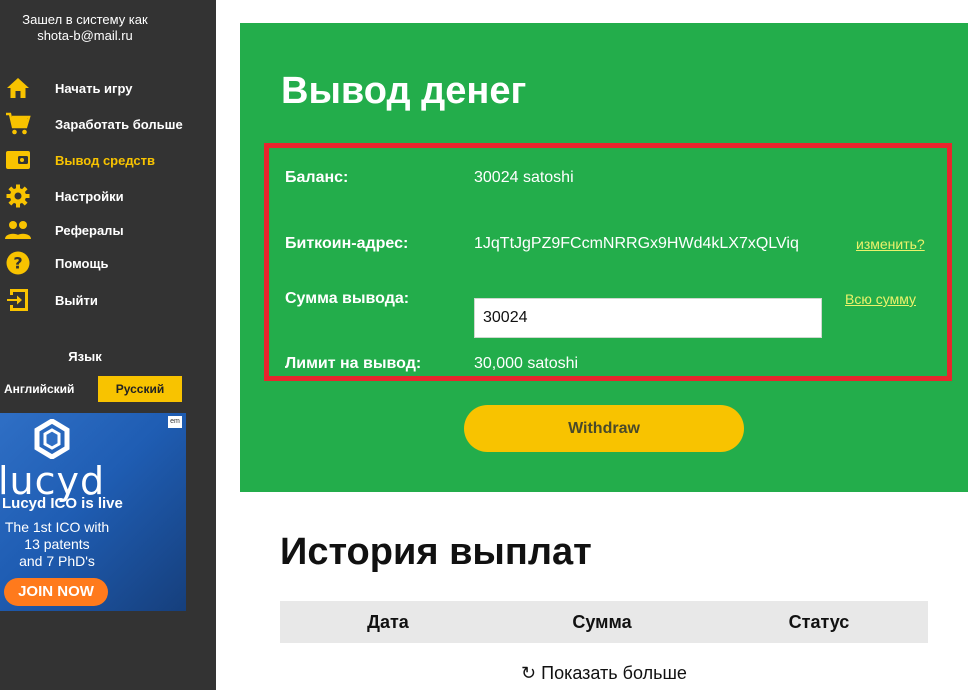  Describe the element at coordinates (524, 177) in the screenshot. I see `balance-value: 30024 satoshi` at that location.